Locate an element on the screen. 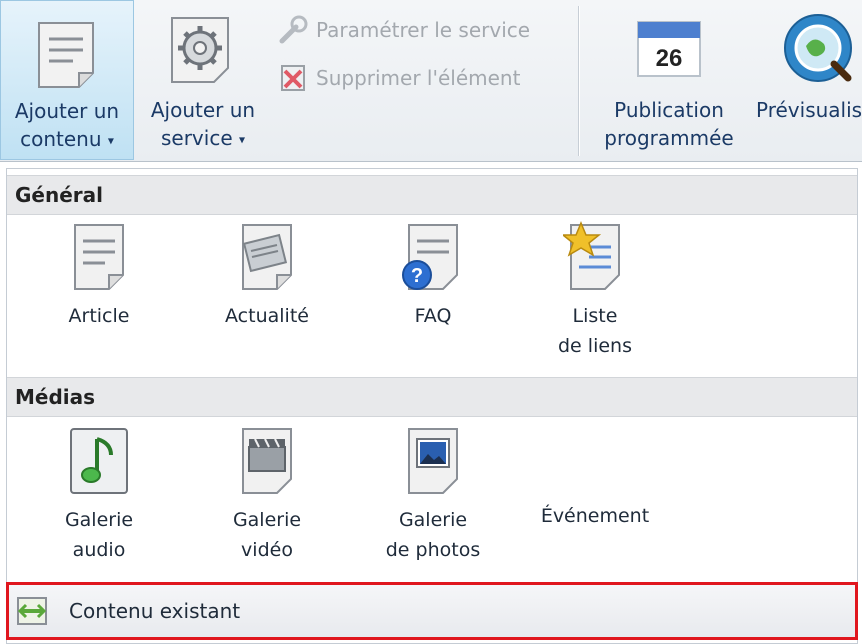  add-service-button: Ajouter un service ▾ is located at coordinates (203, 80).